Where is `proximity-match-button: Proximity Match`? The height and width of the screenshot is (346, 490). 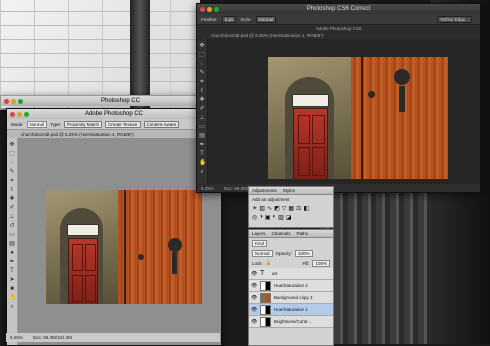
proximity-match-button: Proximity Match is located at coordinates (83, 124).